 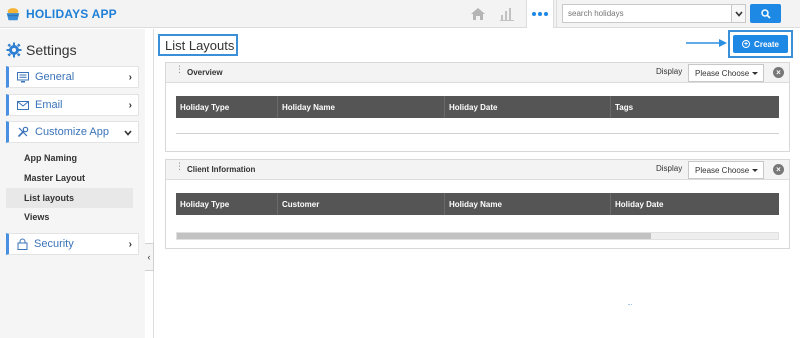 I want to click on search-button, so click(x=765, y=13).